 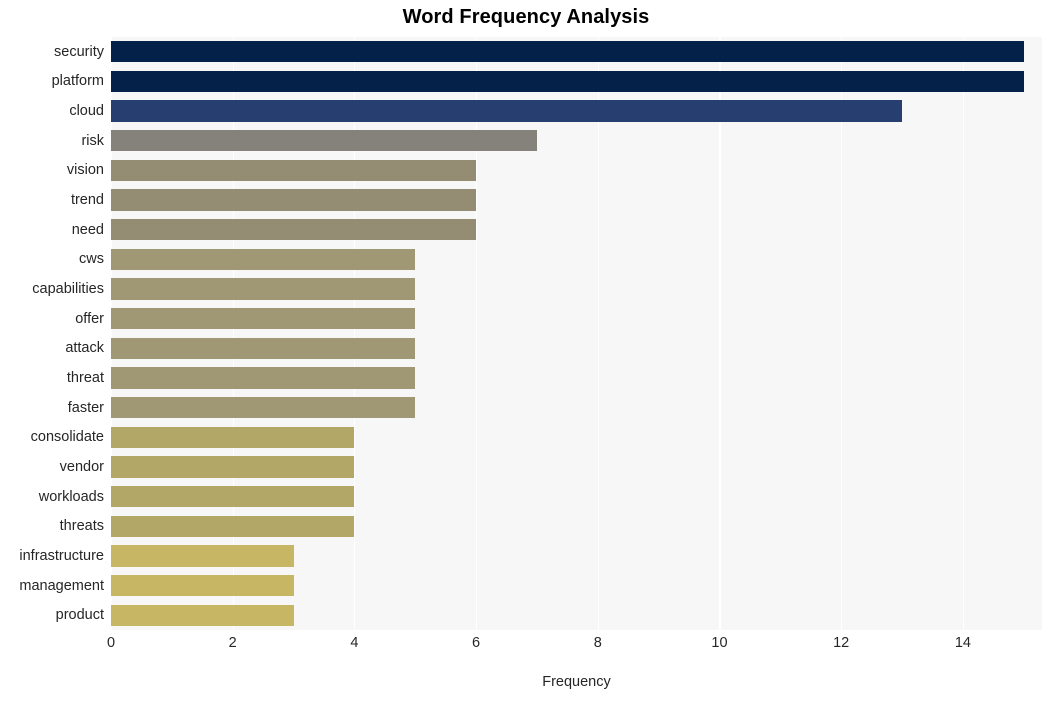 What do you see at coordinates (263, 259) in the screenshot?
I see `bar-cws` at bounding box center [263, 259].